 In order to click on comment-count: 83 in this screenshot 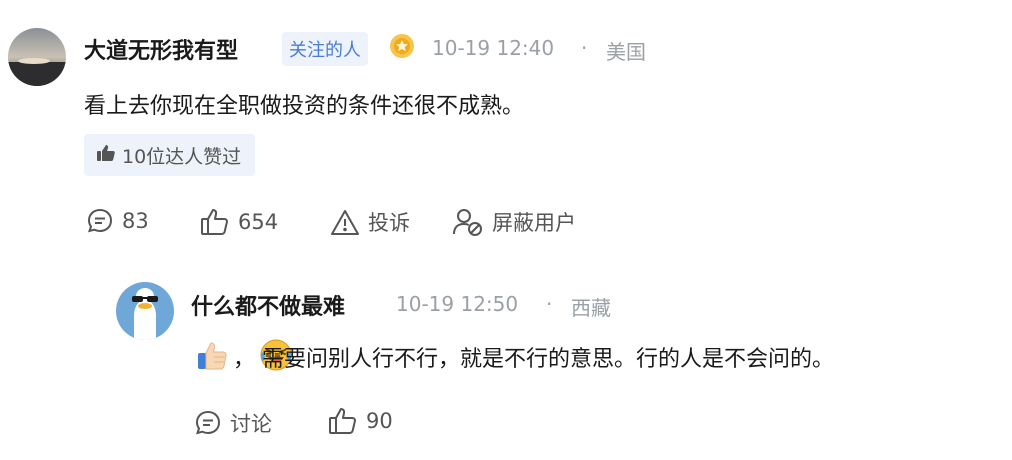, I will do `click(135, 221)`.